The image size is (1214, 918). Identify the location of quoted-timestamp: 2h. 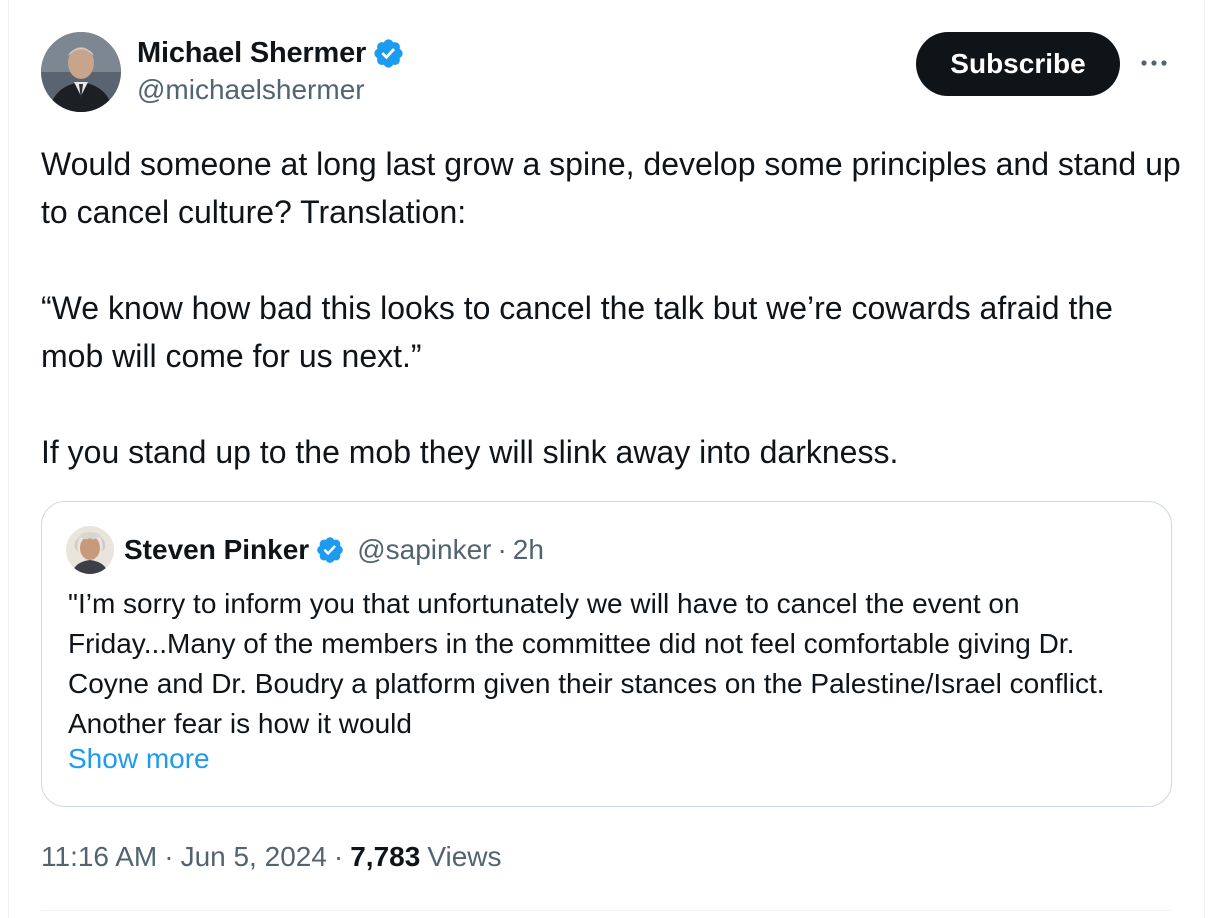
(528, 550).